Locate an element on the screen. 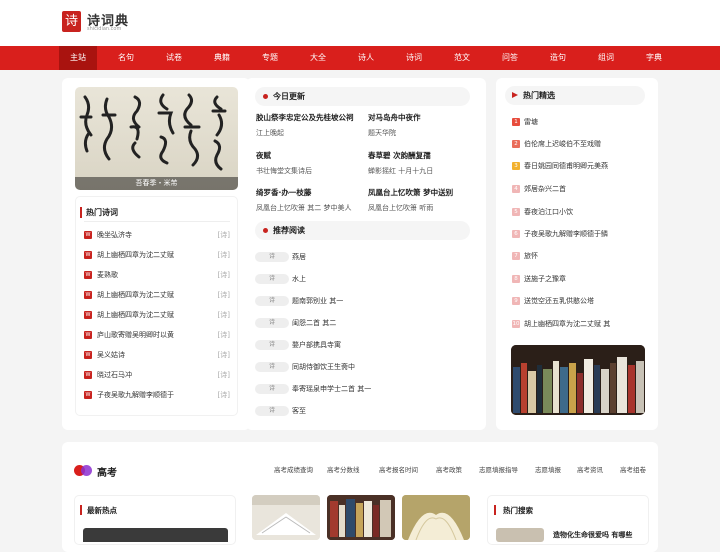 The height and width of the screenshot is (552, 720). rank-badge: 6 is located at coordinates (516, 234).